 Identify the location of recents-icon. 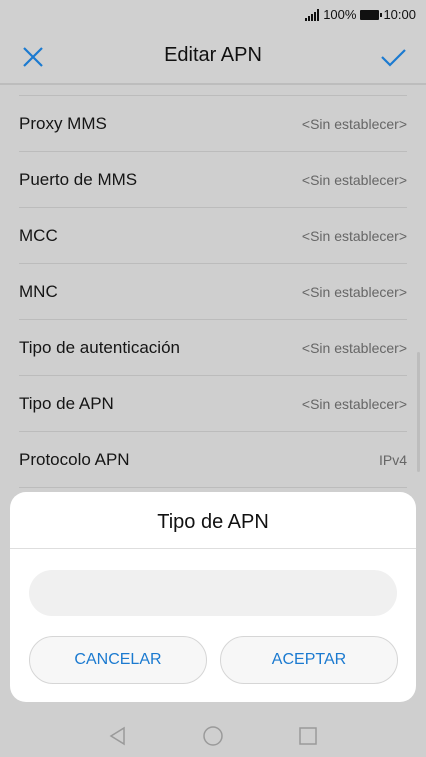
(308, 736).